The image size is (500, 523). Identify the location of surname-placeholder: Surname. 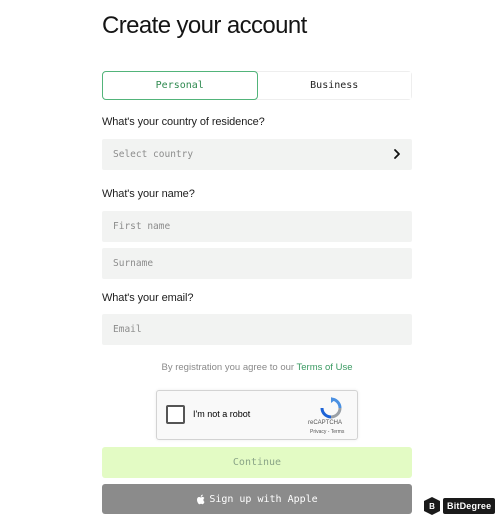
(133, 263).